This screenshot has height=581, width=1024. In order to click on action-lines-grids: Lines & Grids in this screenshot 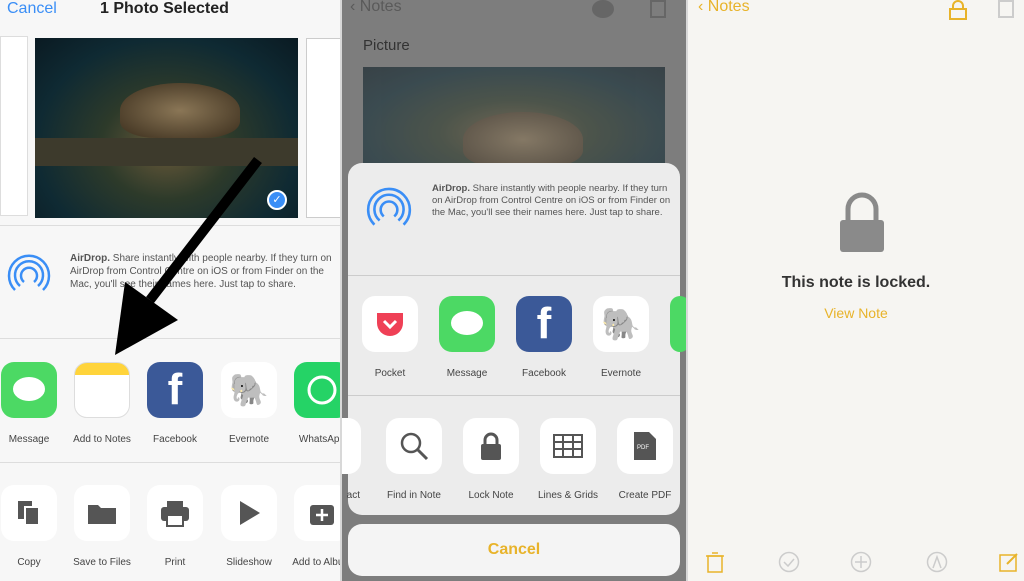, I will do `click(568, 459)`.